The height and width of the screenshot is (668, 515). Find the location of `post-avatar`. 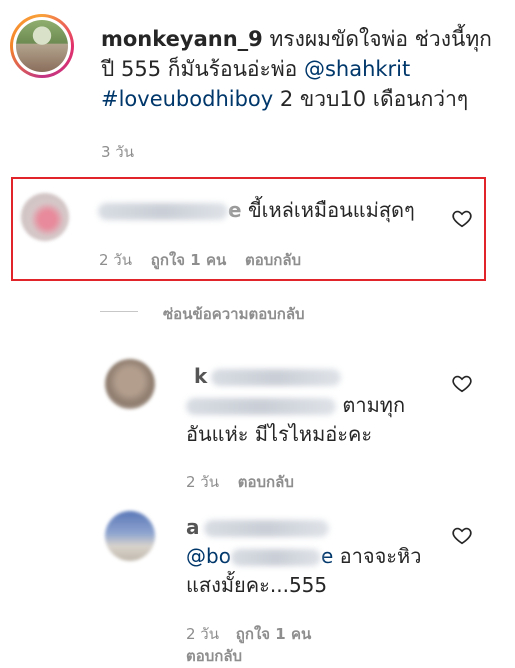

post-avatar is located at coordinates (42, 46).